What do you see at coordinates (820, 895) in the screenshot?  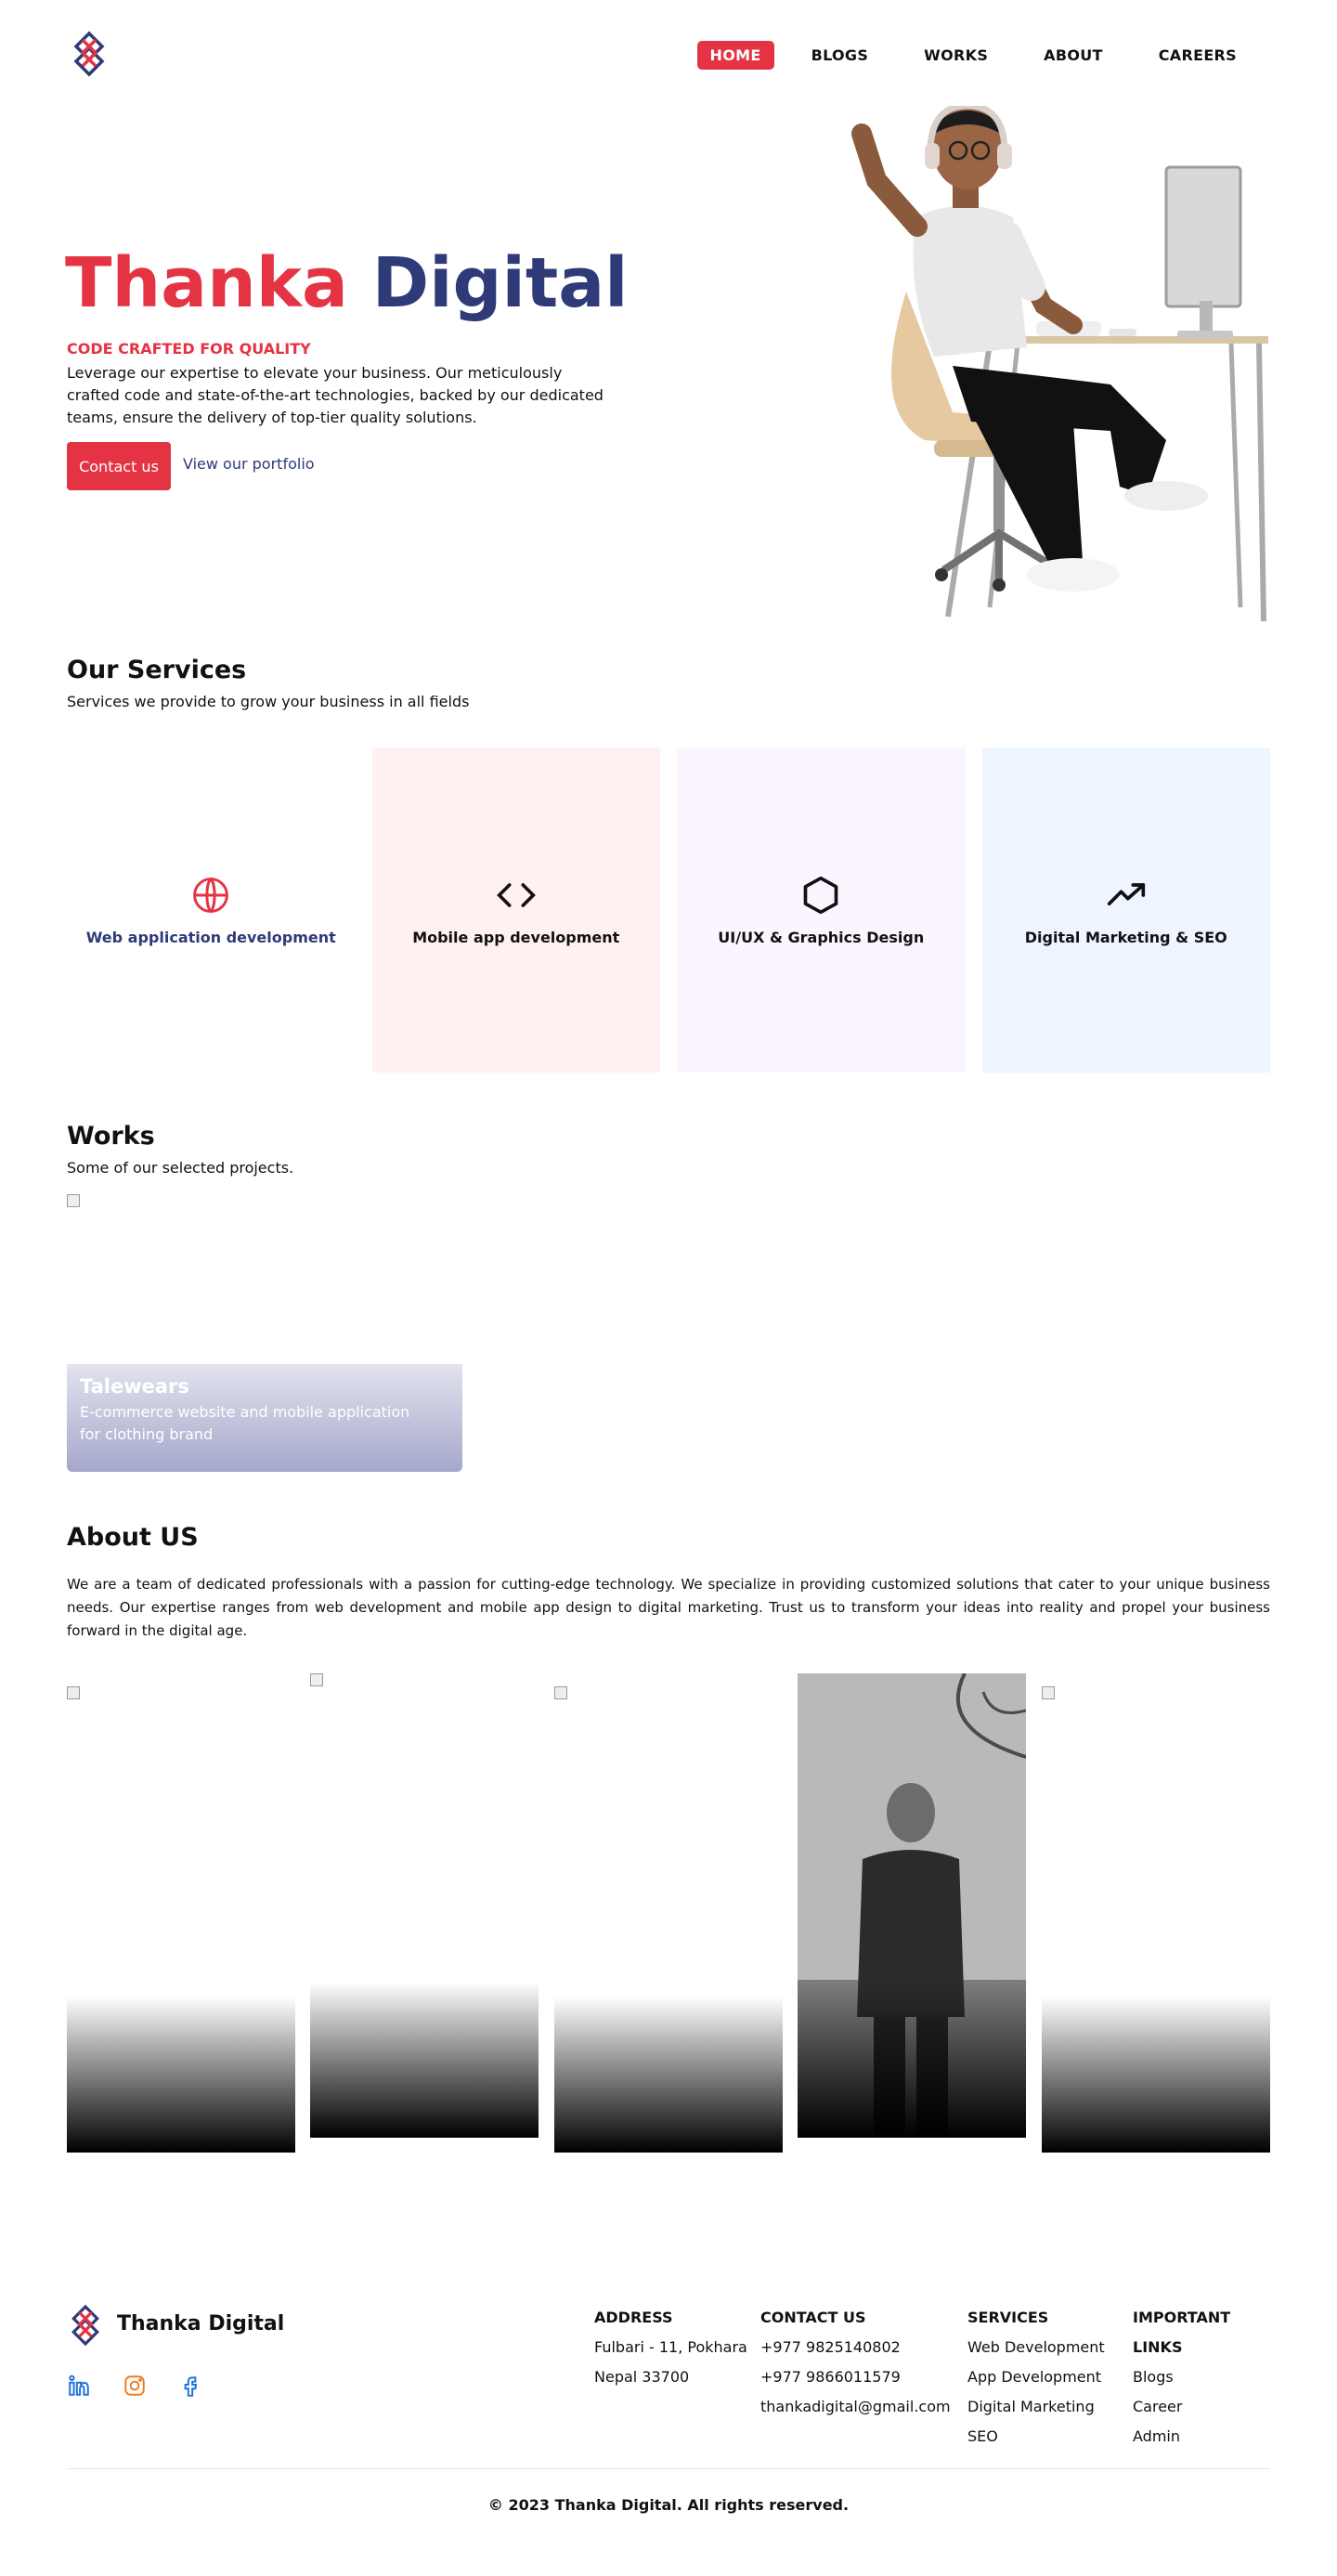 I see `hexagon-icon` at bounding box center [820, 895].